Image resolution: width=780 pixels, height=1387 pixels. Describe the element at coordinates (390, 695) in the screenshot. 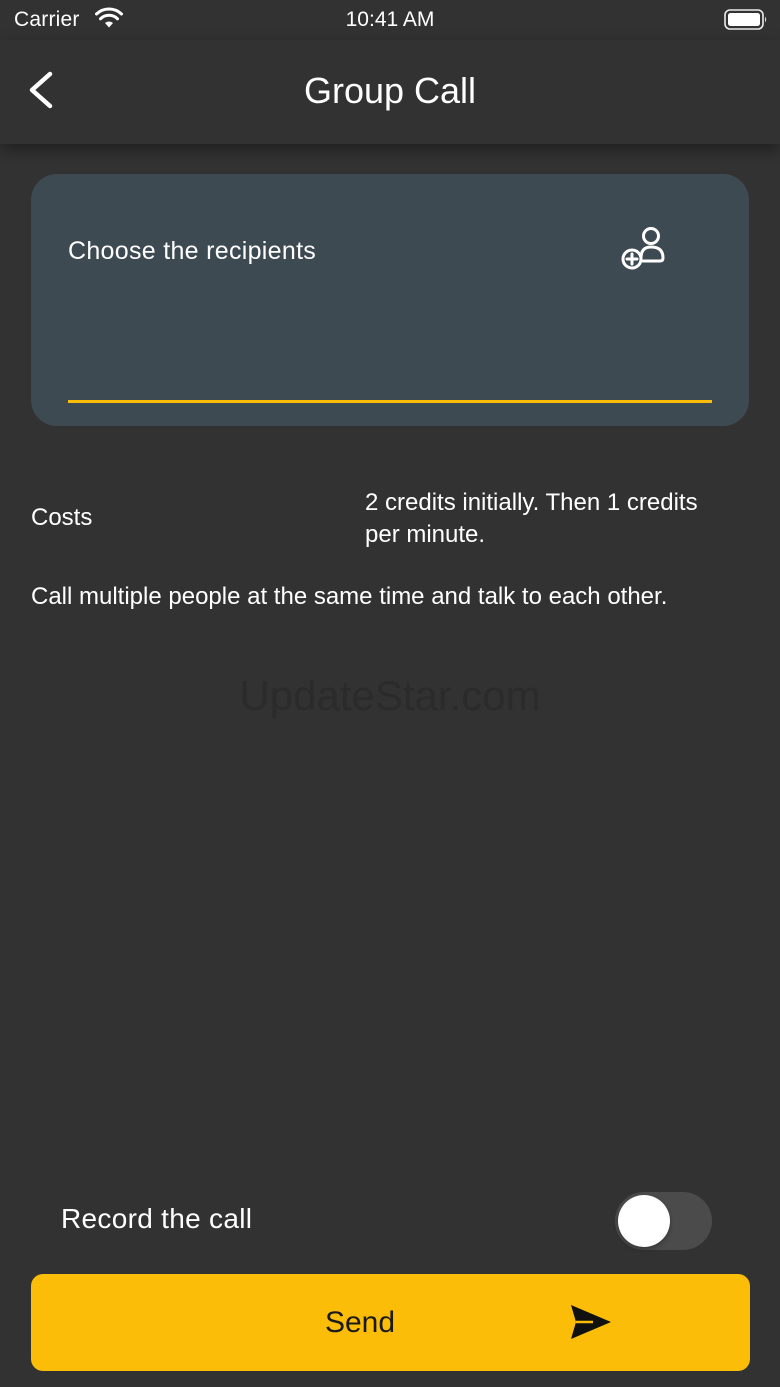

I see `watermark: UpdateStar.com` at that location.